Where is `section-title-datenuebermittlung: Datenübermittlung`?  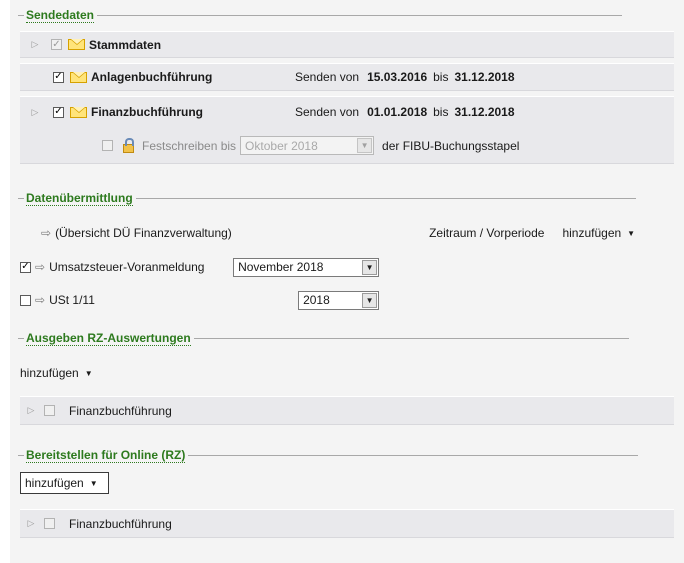 section-title-datenuebermittlung: Datenübermittlung is located at coordinates (79, 198).